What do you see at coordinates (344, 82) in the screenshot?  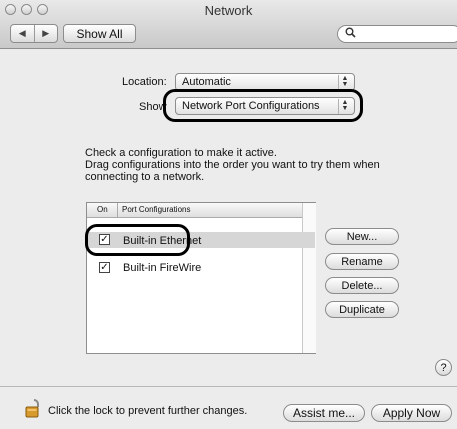 I see `popup-arrows-icon: ▲ ▼` at bounding box center [344, 82].